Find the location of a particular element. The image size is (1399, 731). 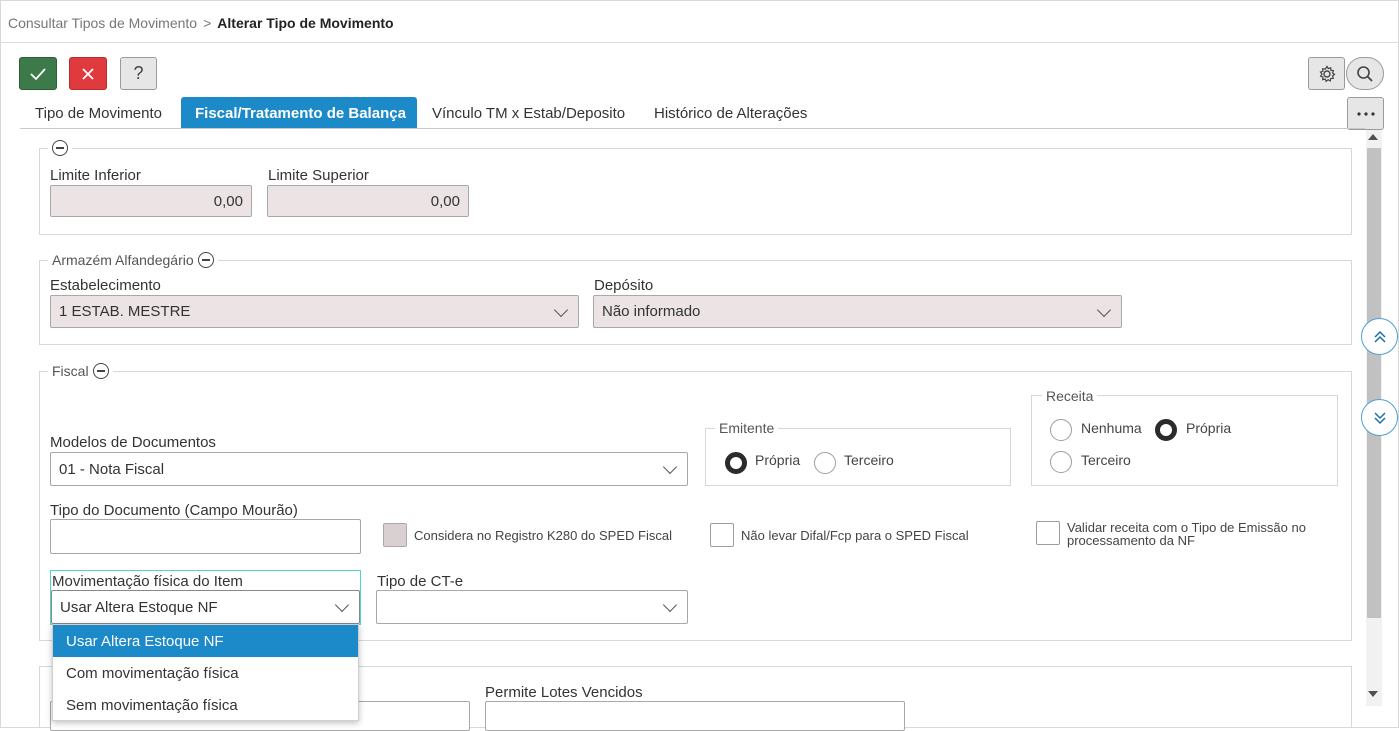

tab-tipo-movimento: Tipo de Movimento is located at coordinates (98, 113).